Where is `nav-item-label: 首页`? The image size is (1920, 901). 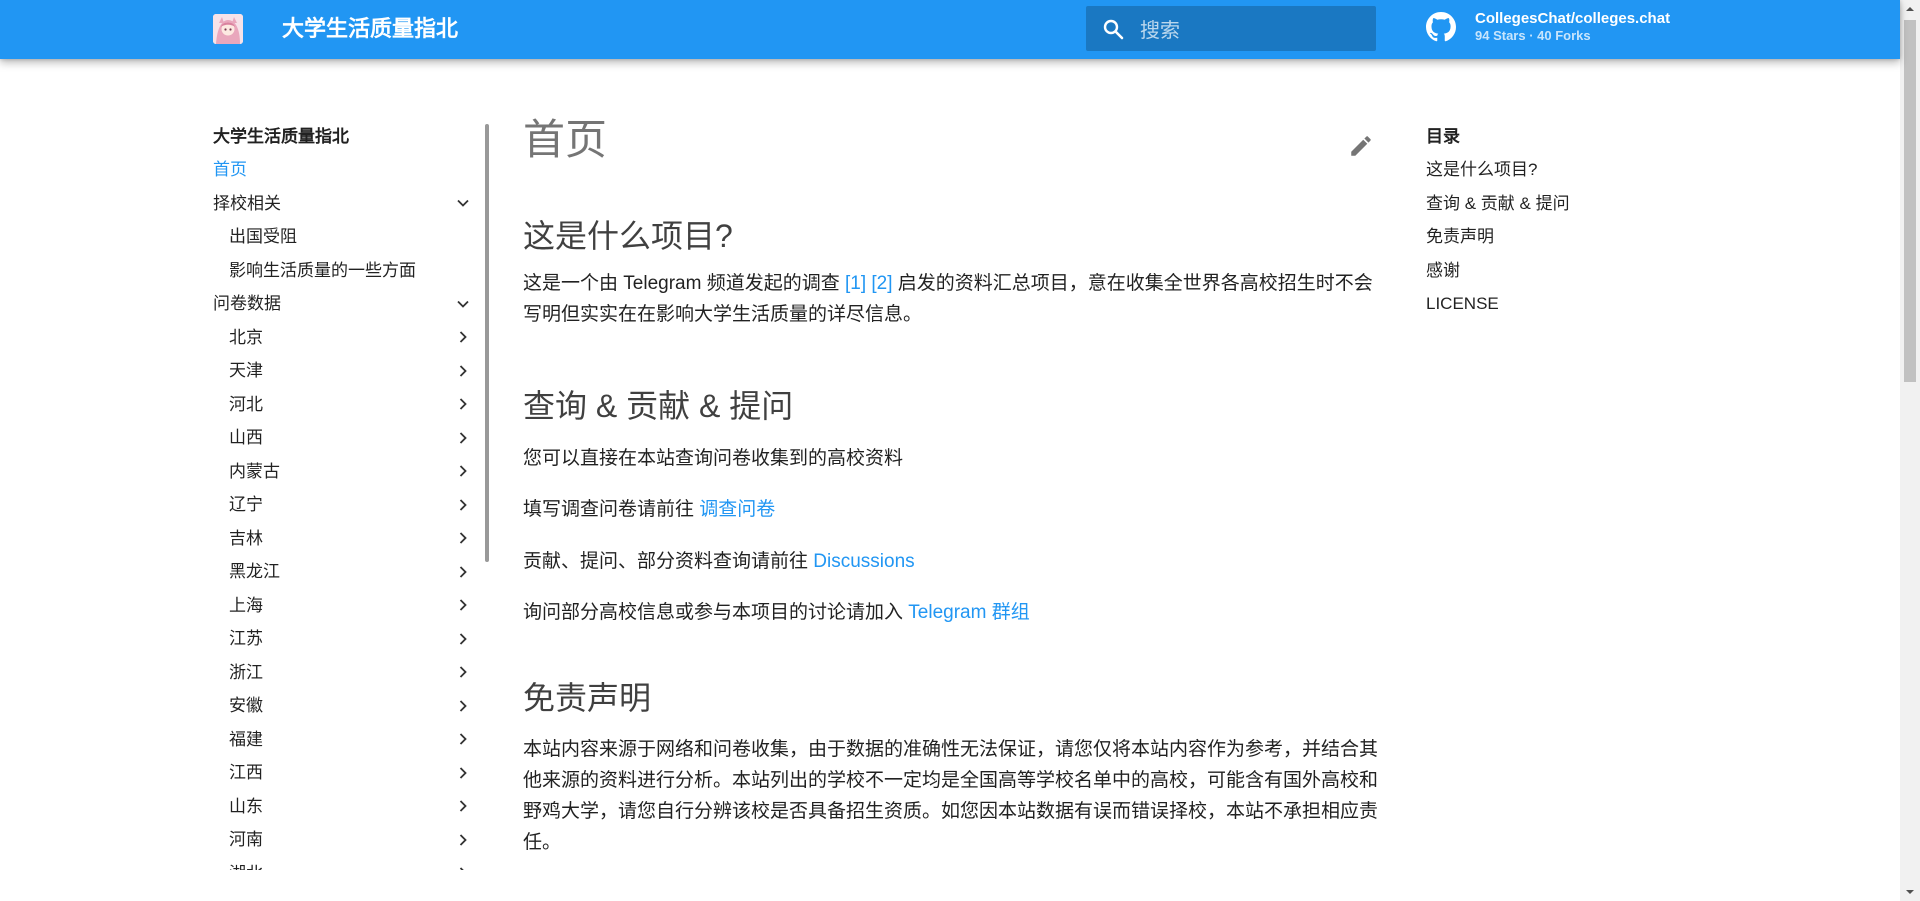 nav-item-label: 首页 is located at coordinates (230, 169).